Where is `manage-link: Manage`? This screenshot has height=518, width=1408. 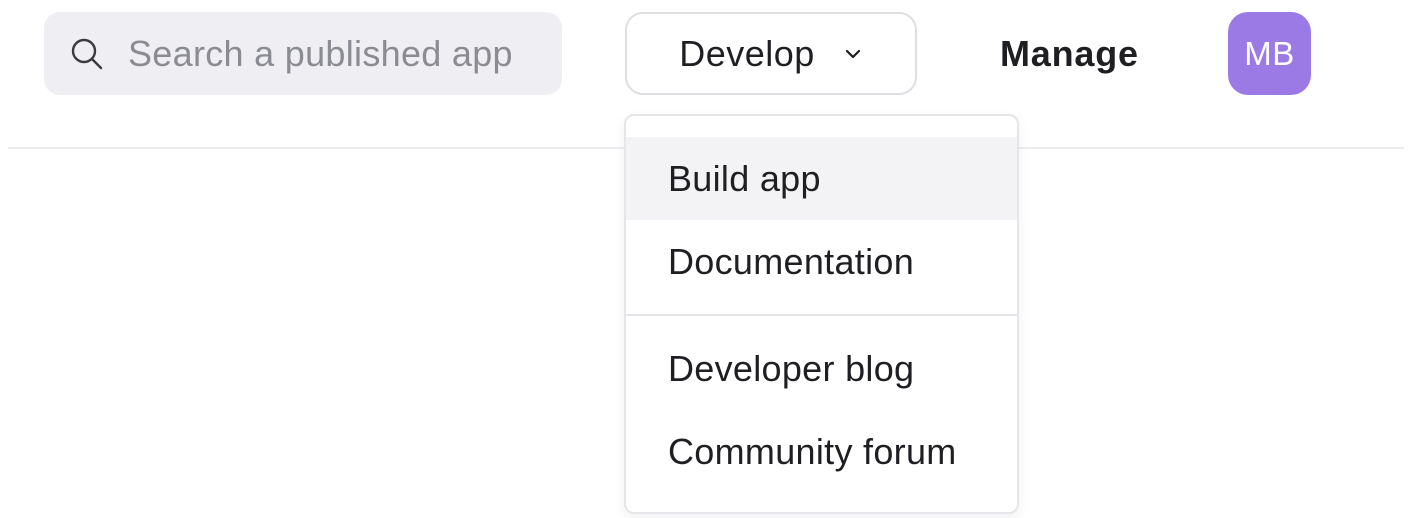
manage-link: Manage is located at coordinates (1069, 53).